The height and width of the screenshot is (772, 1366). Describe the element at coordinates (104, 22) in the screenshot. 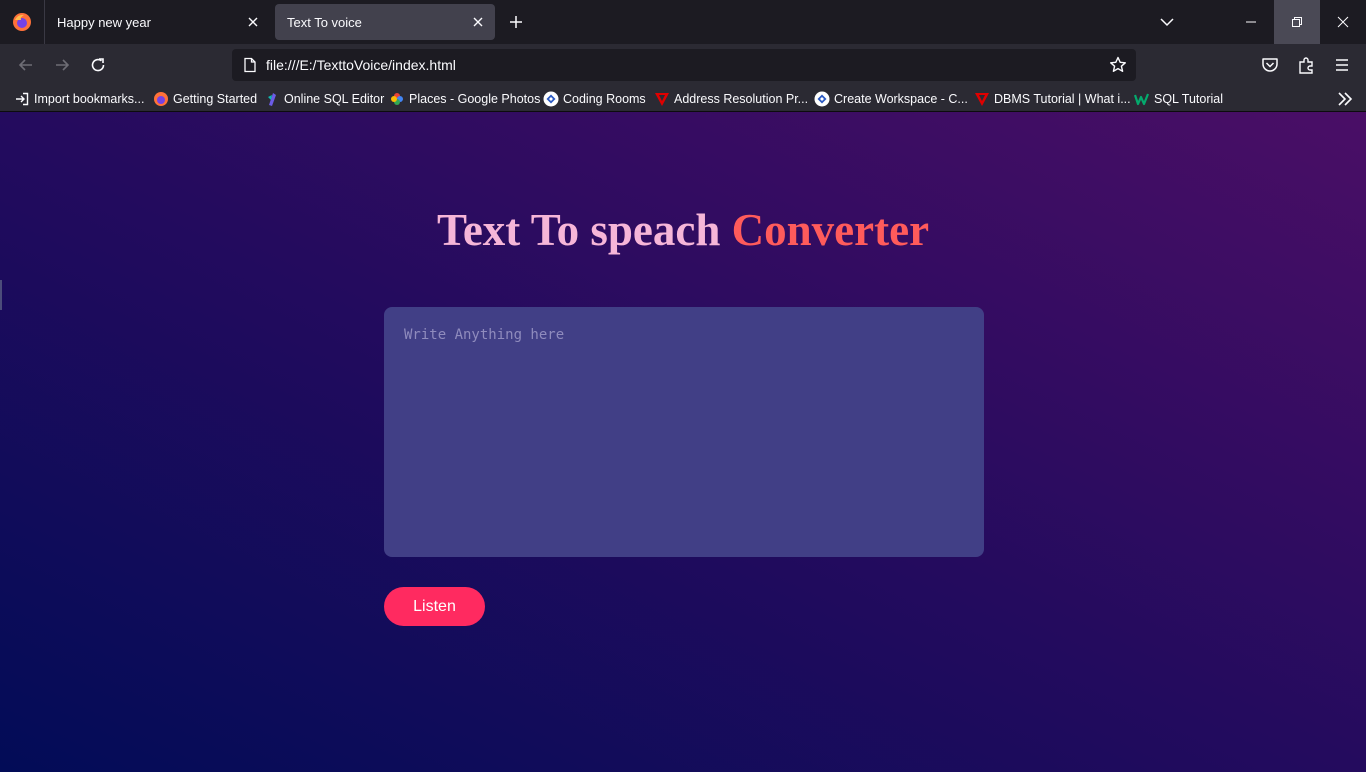

I see `tab-title: Happy new year` at that location.